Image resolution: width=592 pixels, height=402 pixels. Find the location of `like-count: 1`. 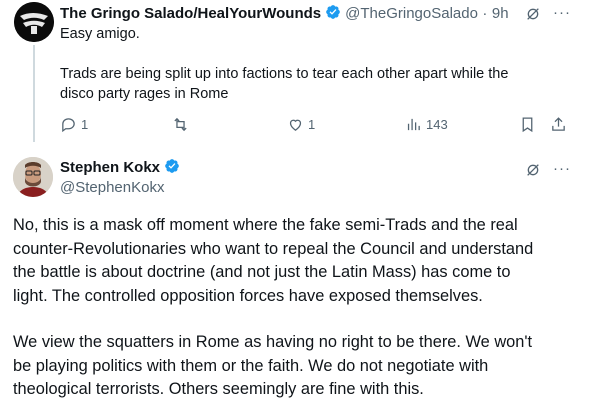

like-count: 1 is located at coordinates (312, 124).